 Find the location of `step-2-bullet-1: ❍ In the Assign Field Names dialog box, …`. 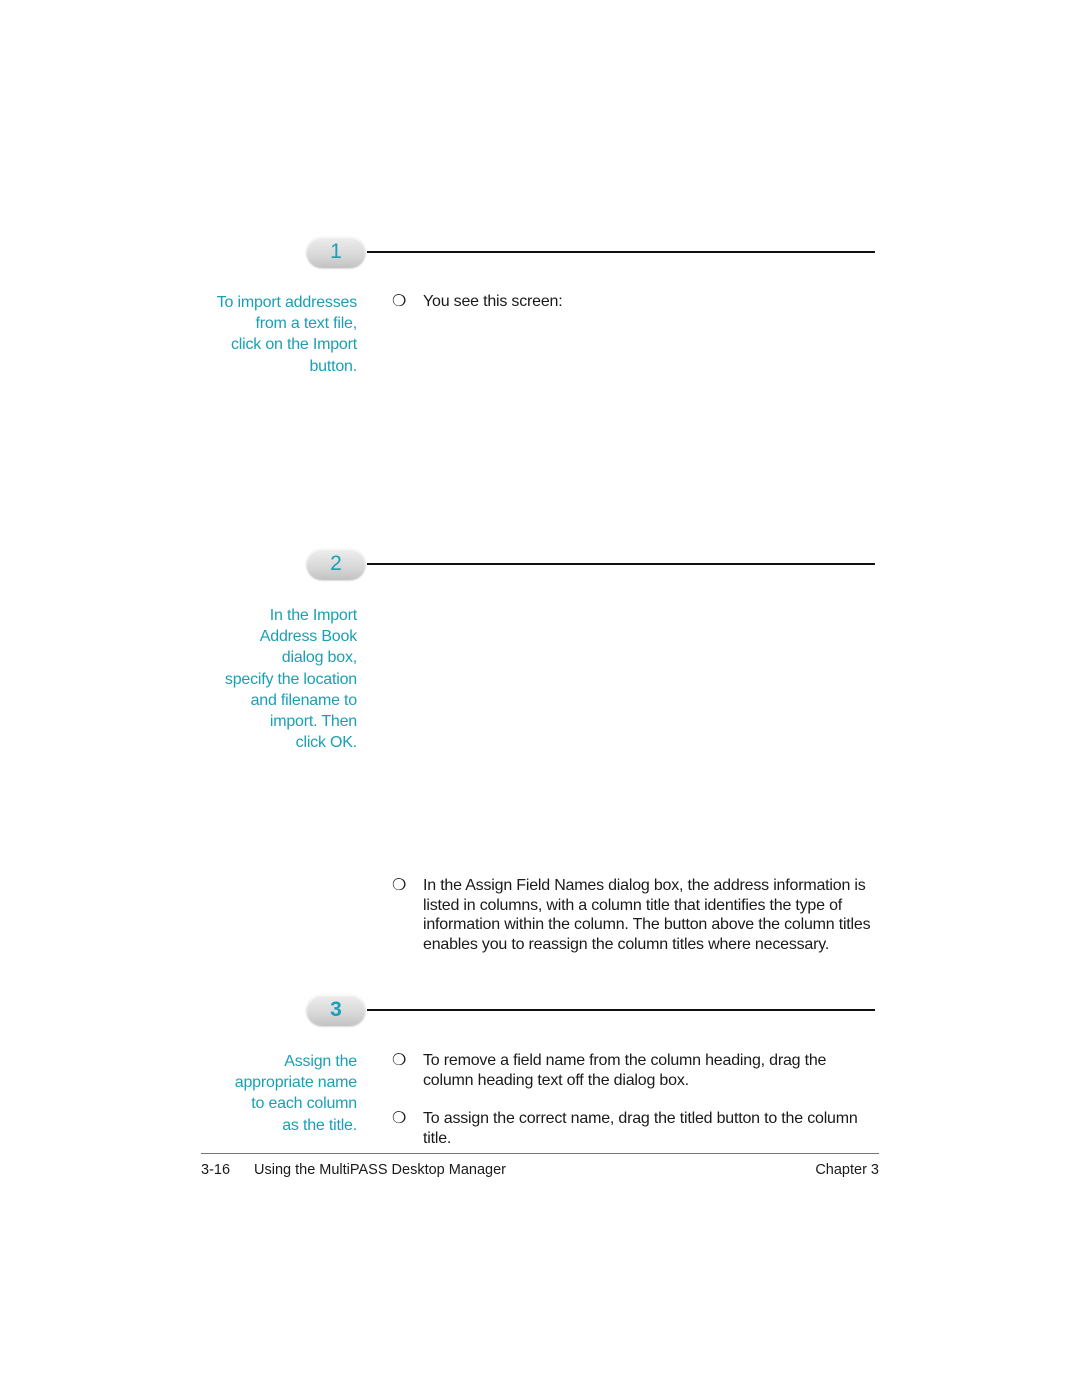

step-2-bullet-1: ❍ In the Assign Field Names dialog box, … is located at coordinates (635, 915).